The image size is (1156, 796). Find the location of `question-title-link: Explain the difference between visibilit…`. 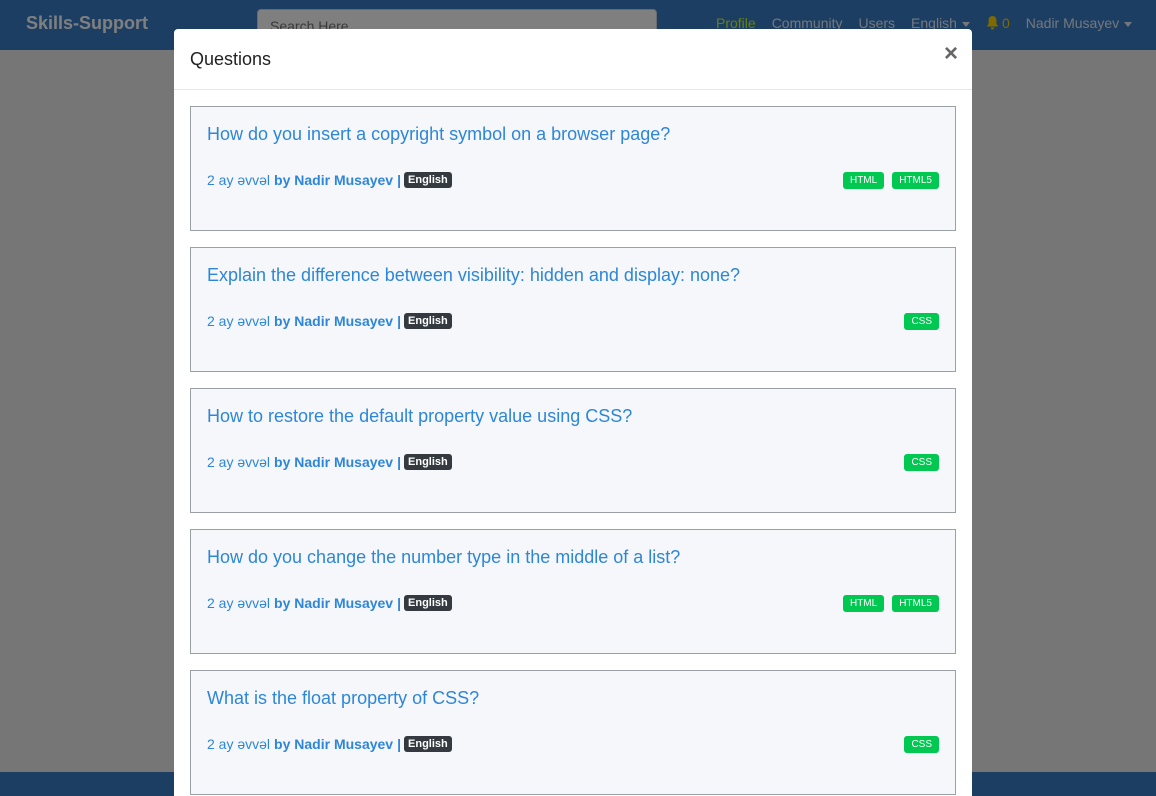

question-title-link: Explain the difference between visibilit… is located at coordinates (473, 275).